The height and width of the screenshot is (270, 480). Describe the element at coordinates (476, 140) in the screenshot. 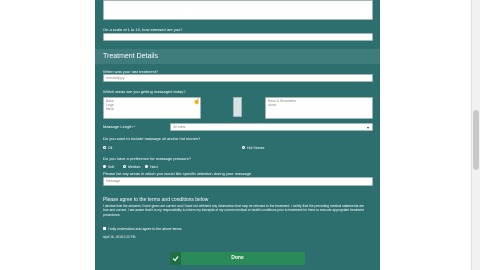

I see `scrollbar-thumb` at that location.